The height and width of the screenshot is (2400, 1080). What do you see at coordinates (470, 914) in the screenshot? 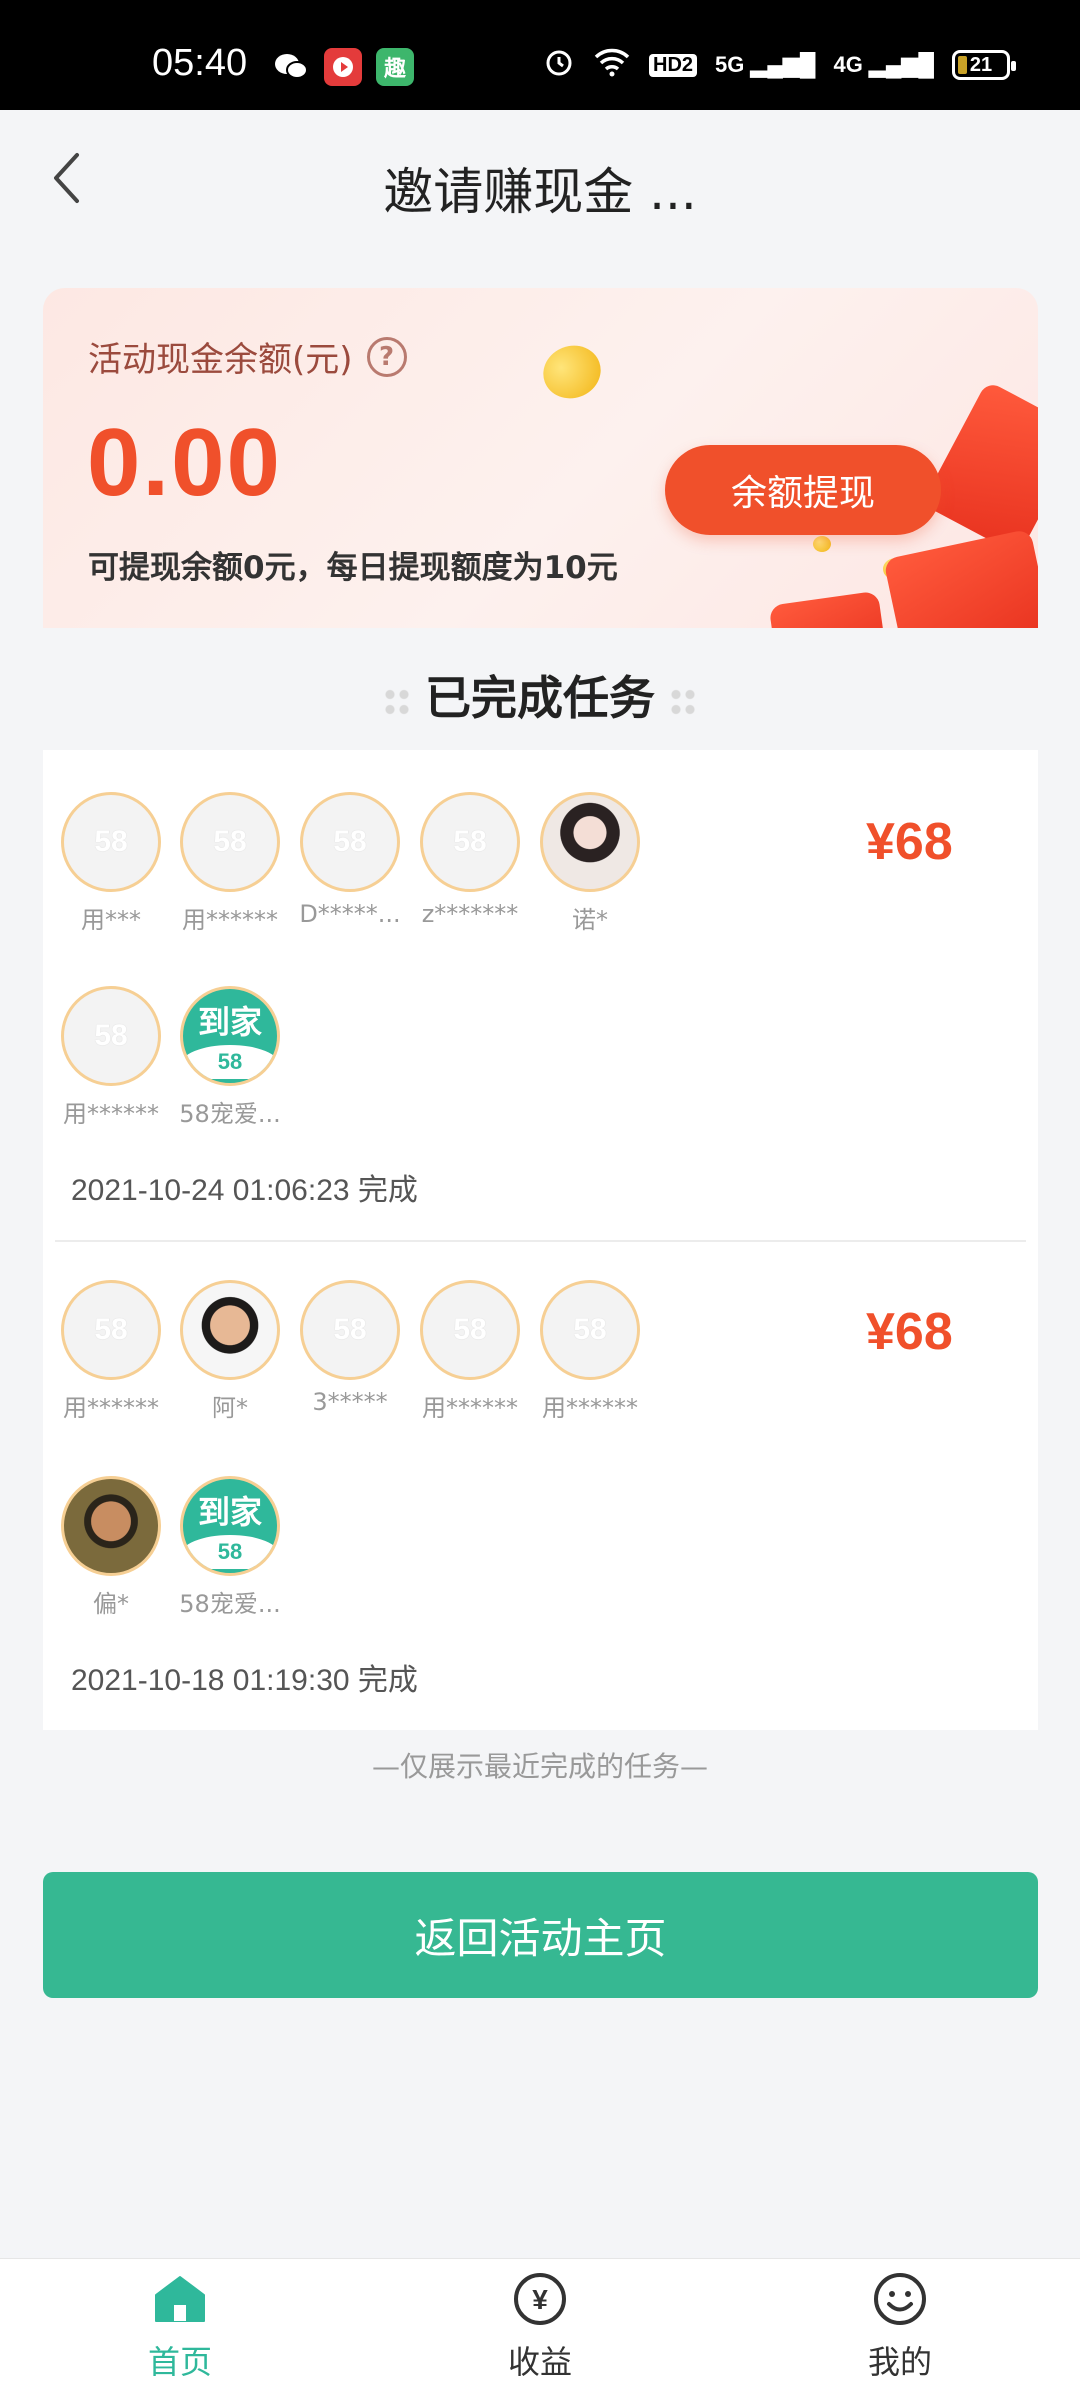
I see `invitee-name: z*******` at bounding box center [470, 914].